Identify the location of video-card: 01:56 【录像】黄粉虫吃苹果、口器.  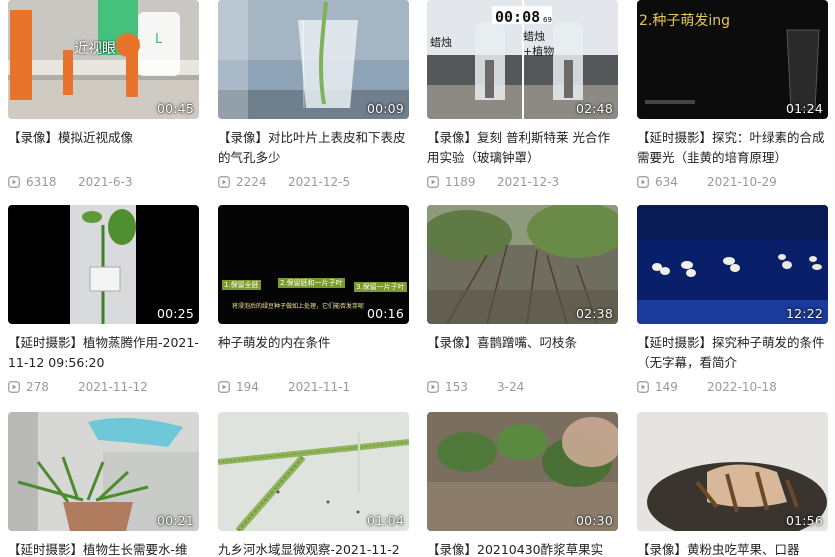
(732, 484).